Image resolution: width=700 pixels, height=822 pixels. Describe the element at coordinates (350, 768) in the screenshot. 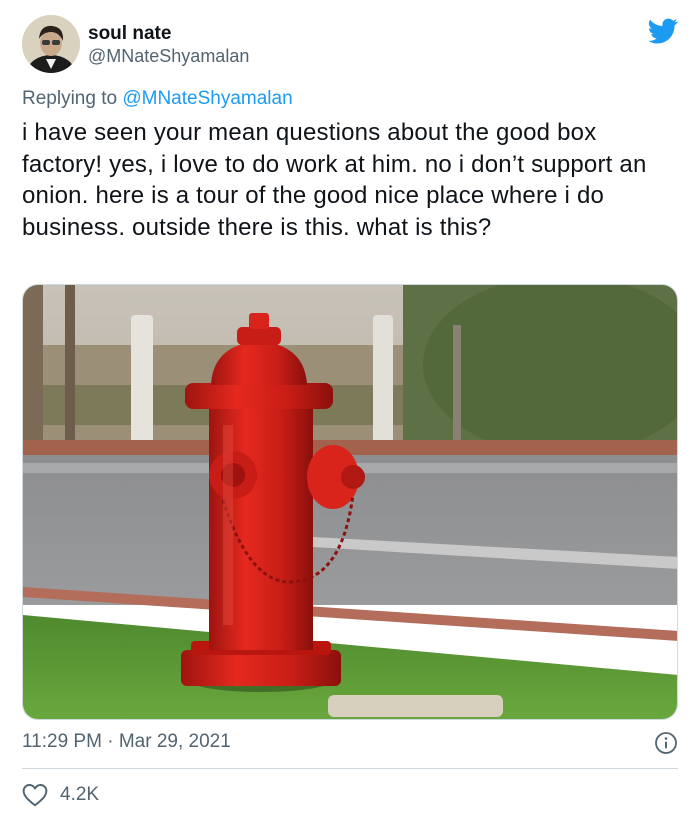

I see `divider` at that location.